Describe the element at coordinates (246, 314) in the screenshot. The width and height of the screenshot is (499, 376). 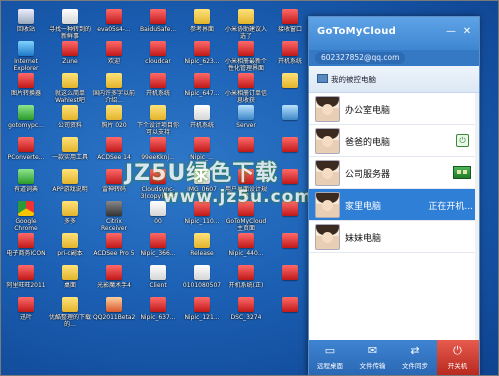
I see `desktop-icon: DSC_3274` at that location.